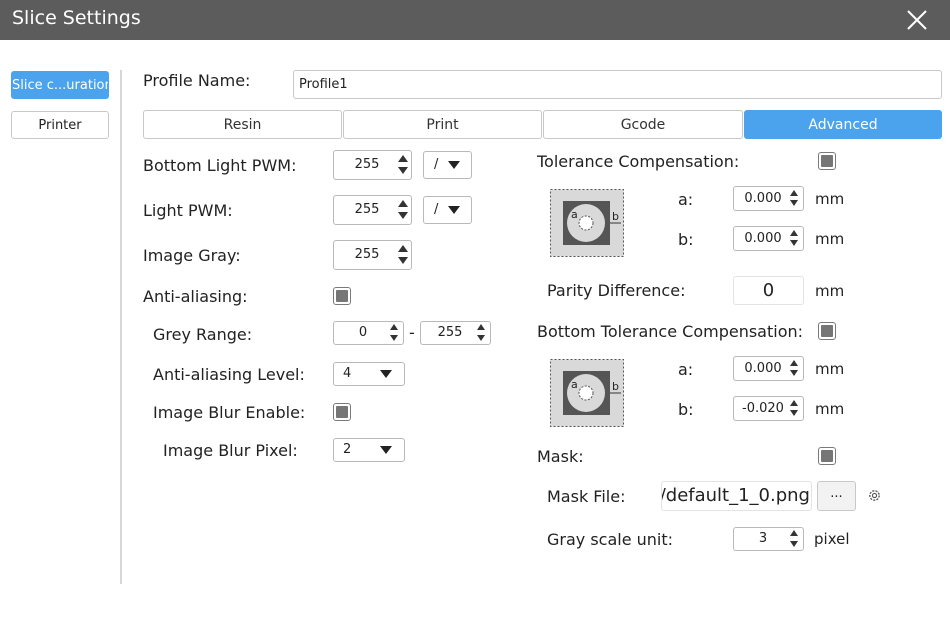  I want to click on bottom-tolerance-b-label: b:, so click(686, 409).